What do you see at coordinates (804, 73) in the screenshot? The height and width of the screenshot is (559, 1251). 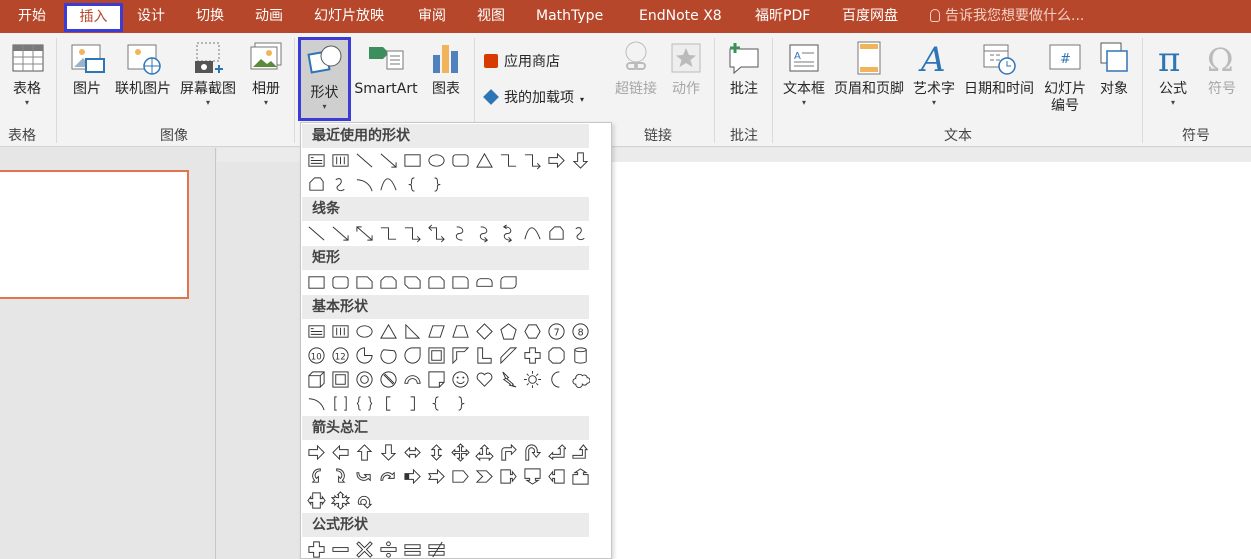 I see `textbox-button: A 文本框 ▾` at bounding box center [804, 73].